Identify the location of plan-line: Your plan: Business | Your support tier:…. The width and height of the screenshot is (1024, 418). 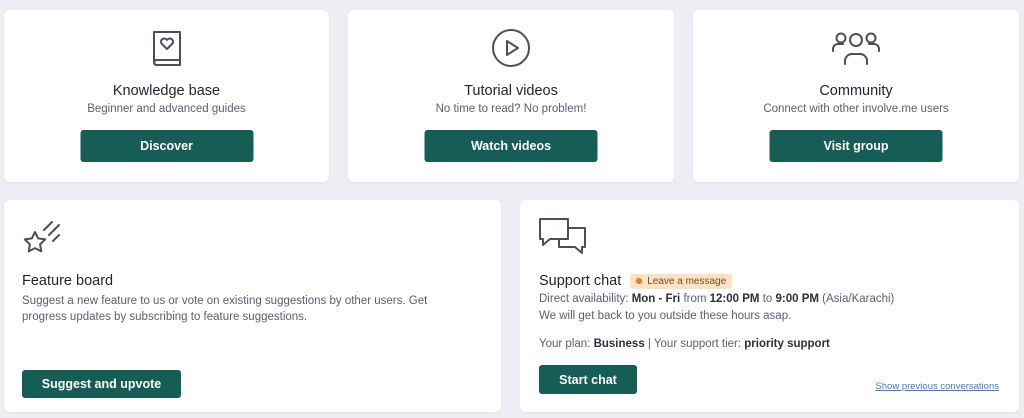
(684, 344).